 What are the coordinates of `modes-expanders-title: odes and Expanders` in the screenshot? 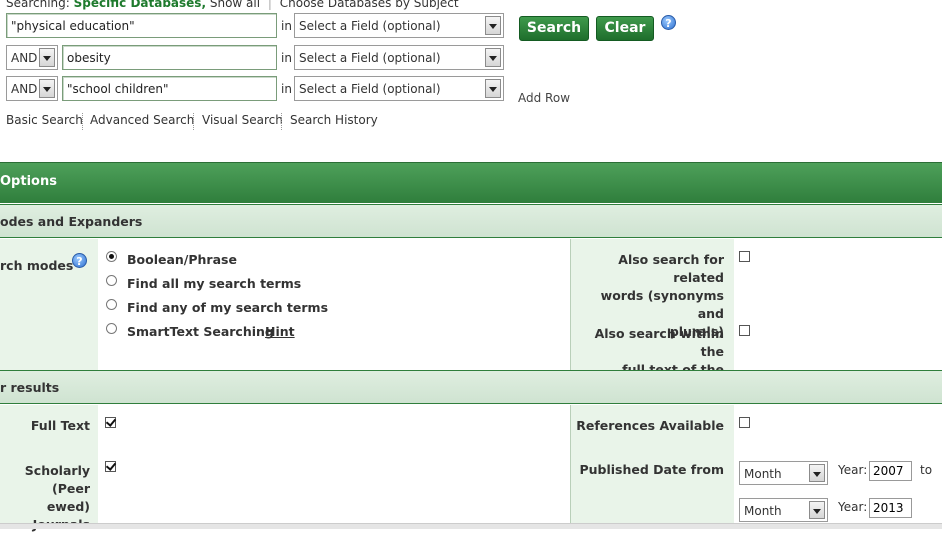 It's located at (71, 221).